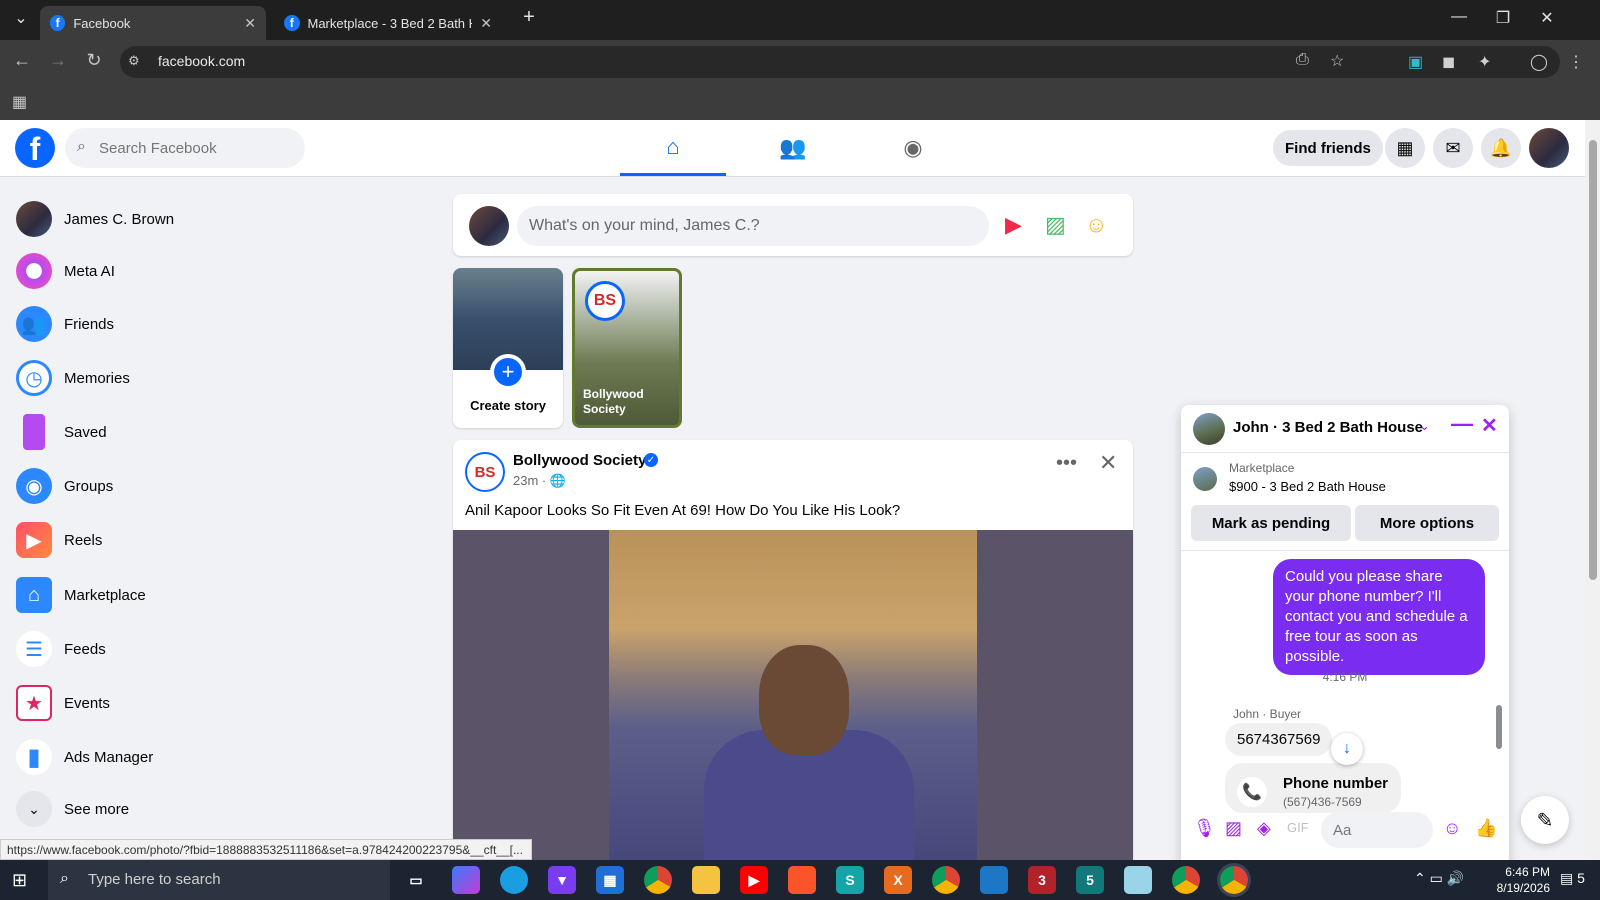 The width and height of the screenshot is (1600, 900). I want to click on notification-center-icon: ▤ 5, so click(1572, 878).